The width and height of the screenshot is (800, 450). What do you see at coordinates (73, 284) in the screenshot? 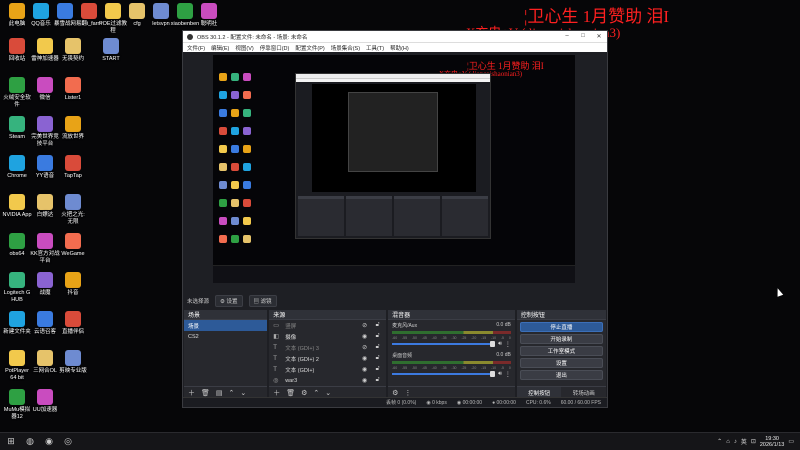
I see `desktop-icon: 抖音` at bounding box center [73, 284].